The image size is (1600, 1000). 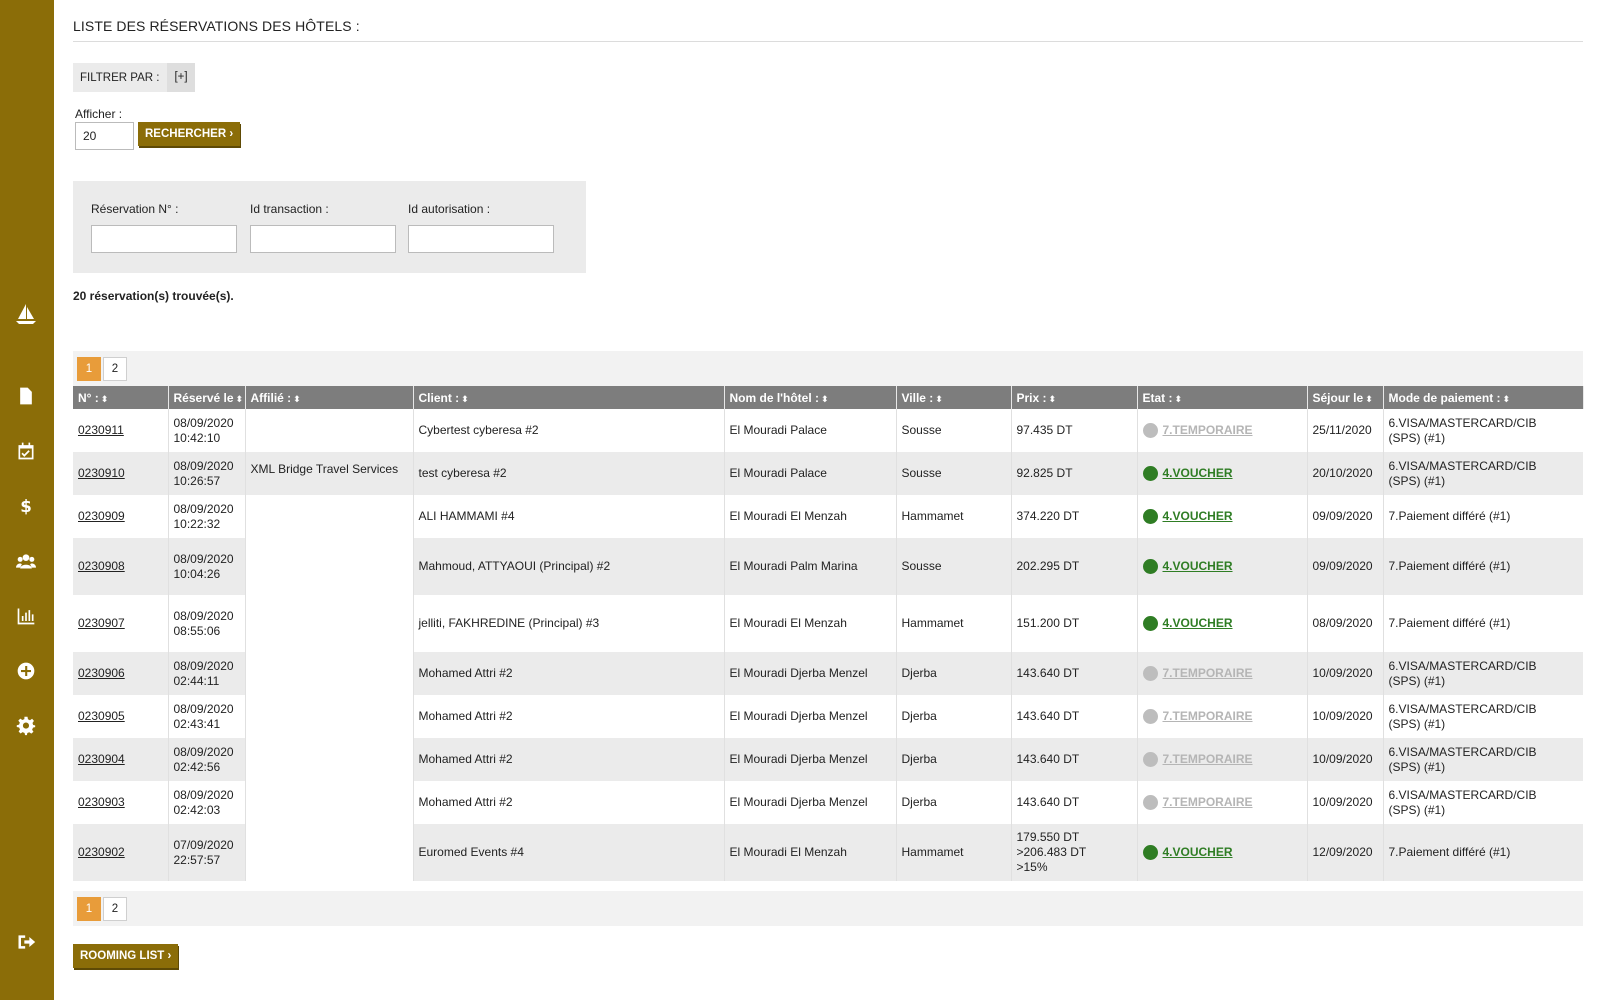 What do you see at coordinates (932, 623) in the screenshot?
I see `city-name: Hammamet` at bounding box center [932, 623].